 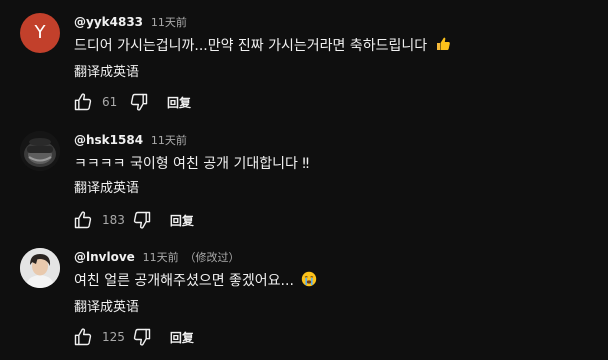 I want to click on comment-actions: 183 回复, so click(x=133, y=220).